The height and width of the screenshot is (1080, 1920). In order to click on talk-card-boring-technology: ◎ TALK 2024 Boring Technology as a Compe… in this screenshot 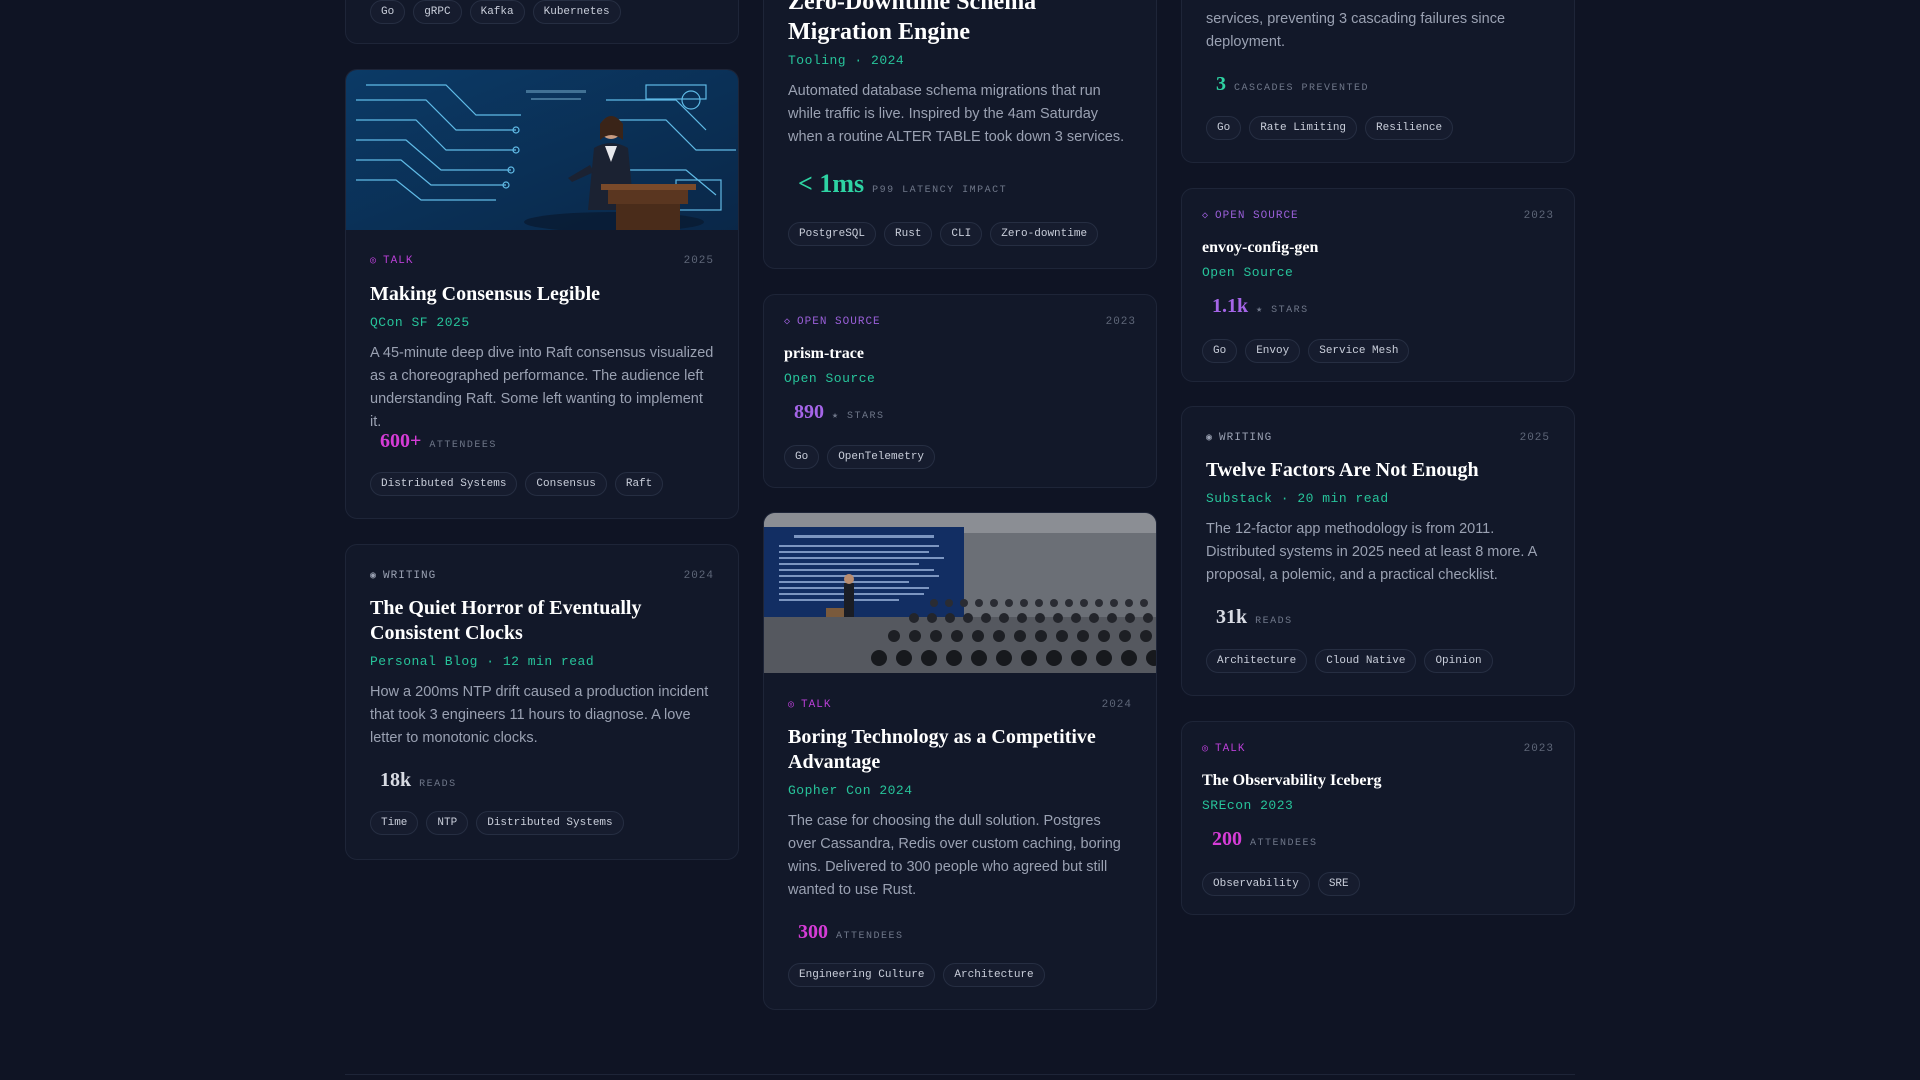, I will do `click(960, 761)`.